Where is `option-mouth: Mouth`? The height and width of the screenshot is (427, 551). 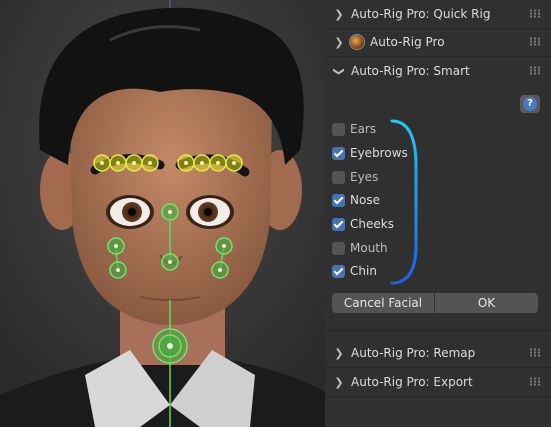
option-mouth: Mouth is located at coordinates (360, 248).